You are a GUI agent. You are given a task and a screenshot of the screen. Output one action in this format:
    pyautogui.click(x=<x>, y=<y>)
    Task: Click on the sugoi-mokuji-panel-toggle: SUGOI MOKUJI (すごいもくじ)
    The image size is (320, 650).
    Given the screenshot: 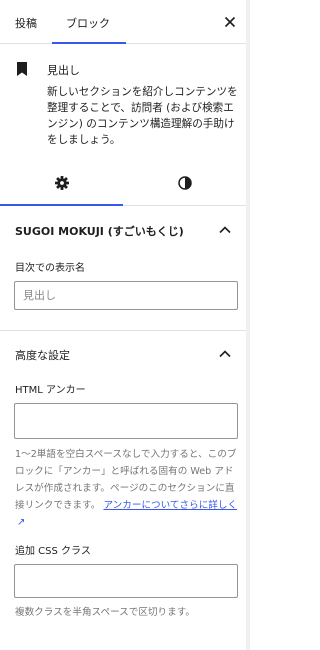 What is the action you would take?
    pyautogui.click(x=123, y=230)
    